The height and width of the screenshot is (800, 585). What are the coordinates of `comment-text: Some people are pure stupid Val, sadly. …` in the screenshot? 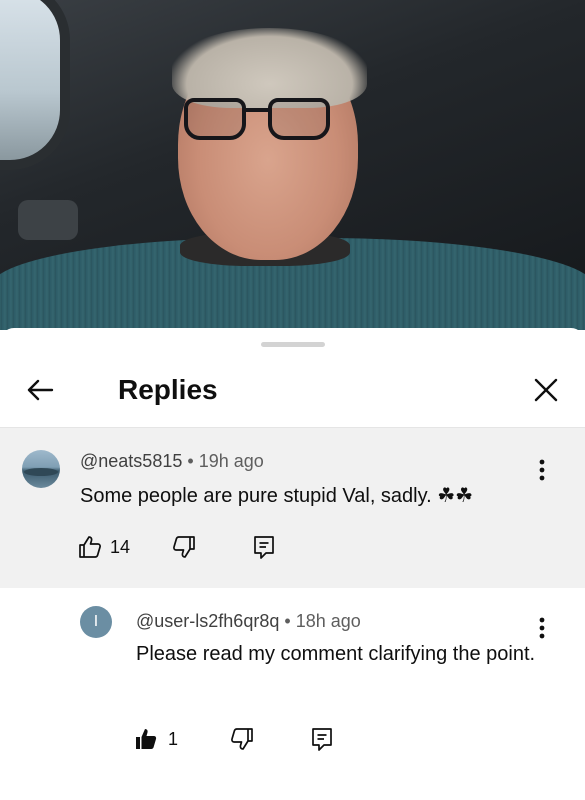 It's located at (277, 496).